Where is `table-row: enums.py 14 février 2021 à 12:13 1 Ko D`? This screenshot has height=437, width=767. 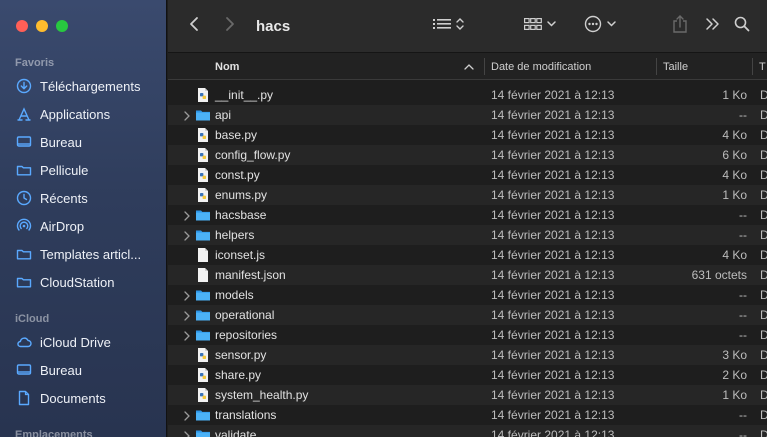
table-row: enums.py 14 février 2021 à 12:13 1 Ko D is located at coordinates (467, 195).